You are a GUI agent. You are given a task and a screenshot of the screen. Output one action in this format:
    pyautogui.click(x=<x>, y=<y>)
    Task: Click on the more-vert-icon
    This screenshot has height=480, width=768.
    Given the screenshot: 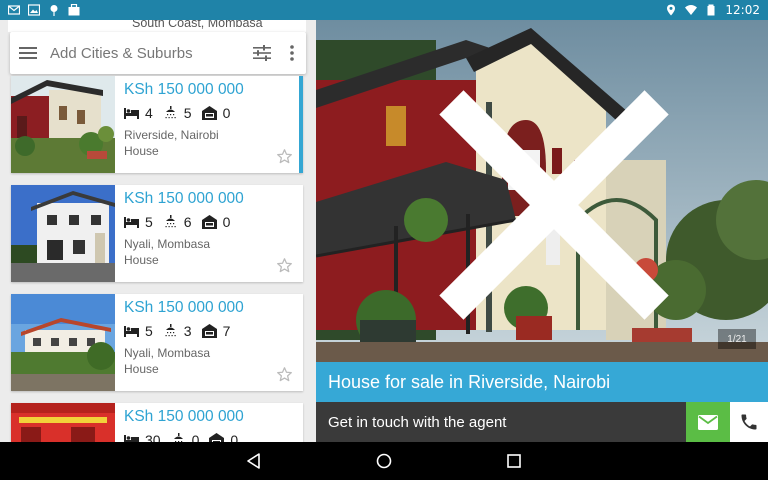 What is the action you would take?
    pyautogui.click(x=292, y=53)
    